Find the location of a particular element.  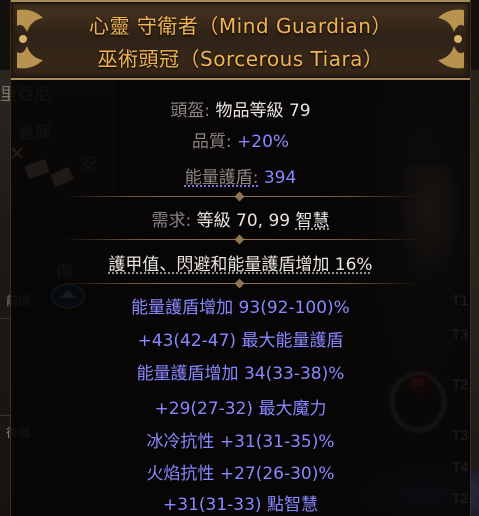

explicit-mod: 冰冷抗性 +31(31-35)% is located at coordinates (240, 442).